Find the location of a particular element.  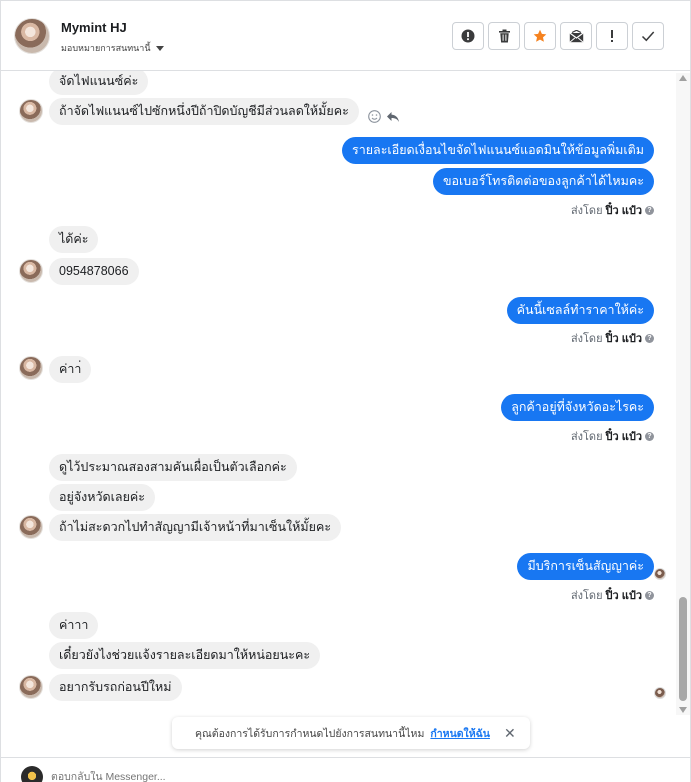

trash-icon is located at coordinates (504, 36).